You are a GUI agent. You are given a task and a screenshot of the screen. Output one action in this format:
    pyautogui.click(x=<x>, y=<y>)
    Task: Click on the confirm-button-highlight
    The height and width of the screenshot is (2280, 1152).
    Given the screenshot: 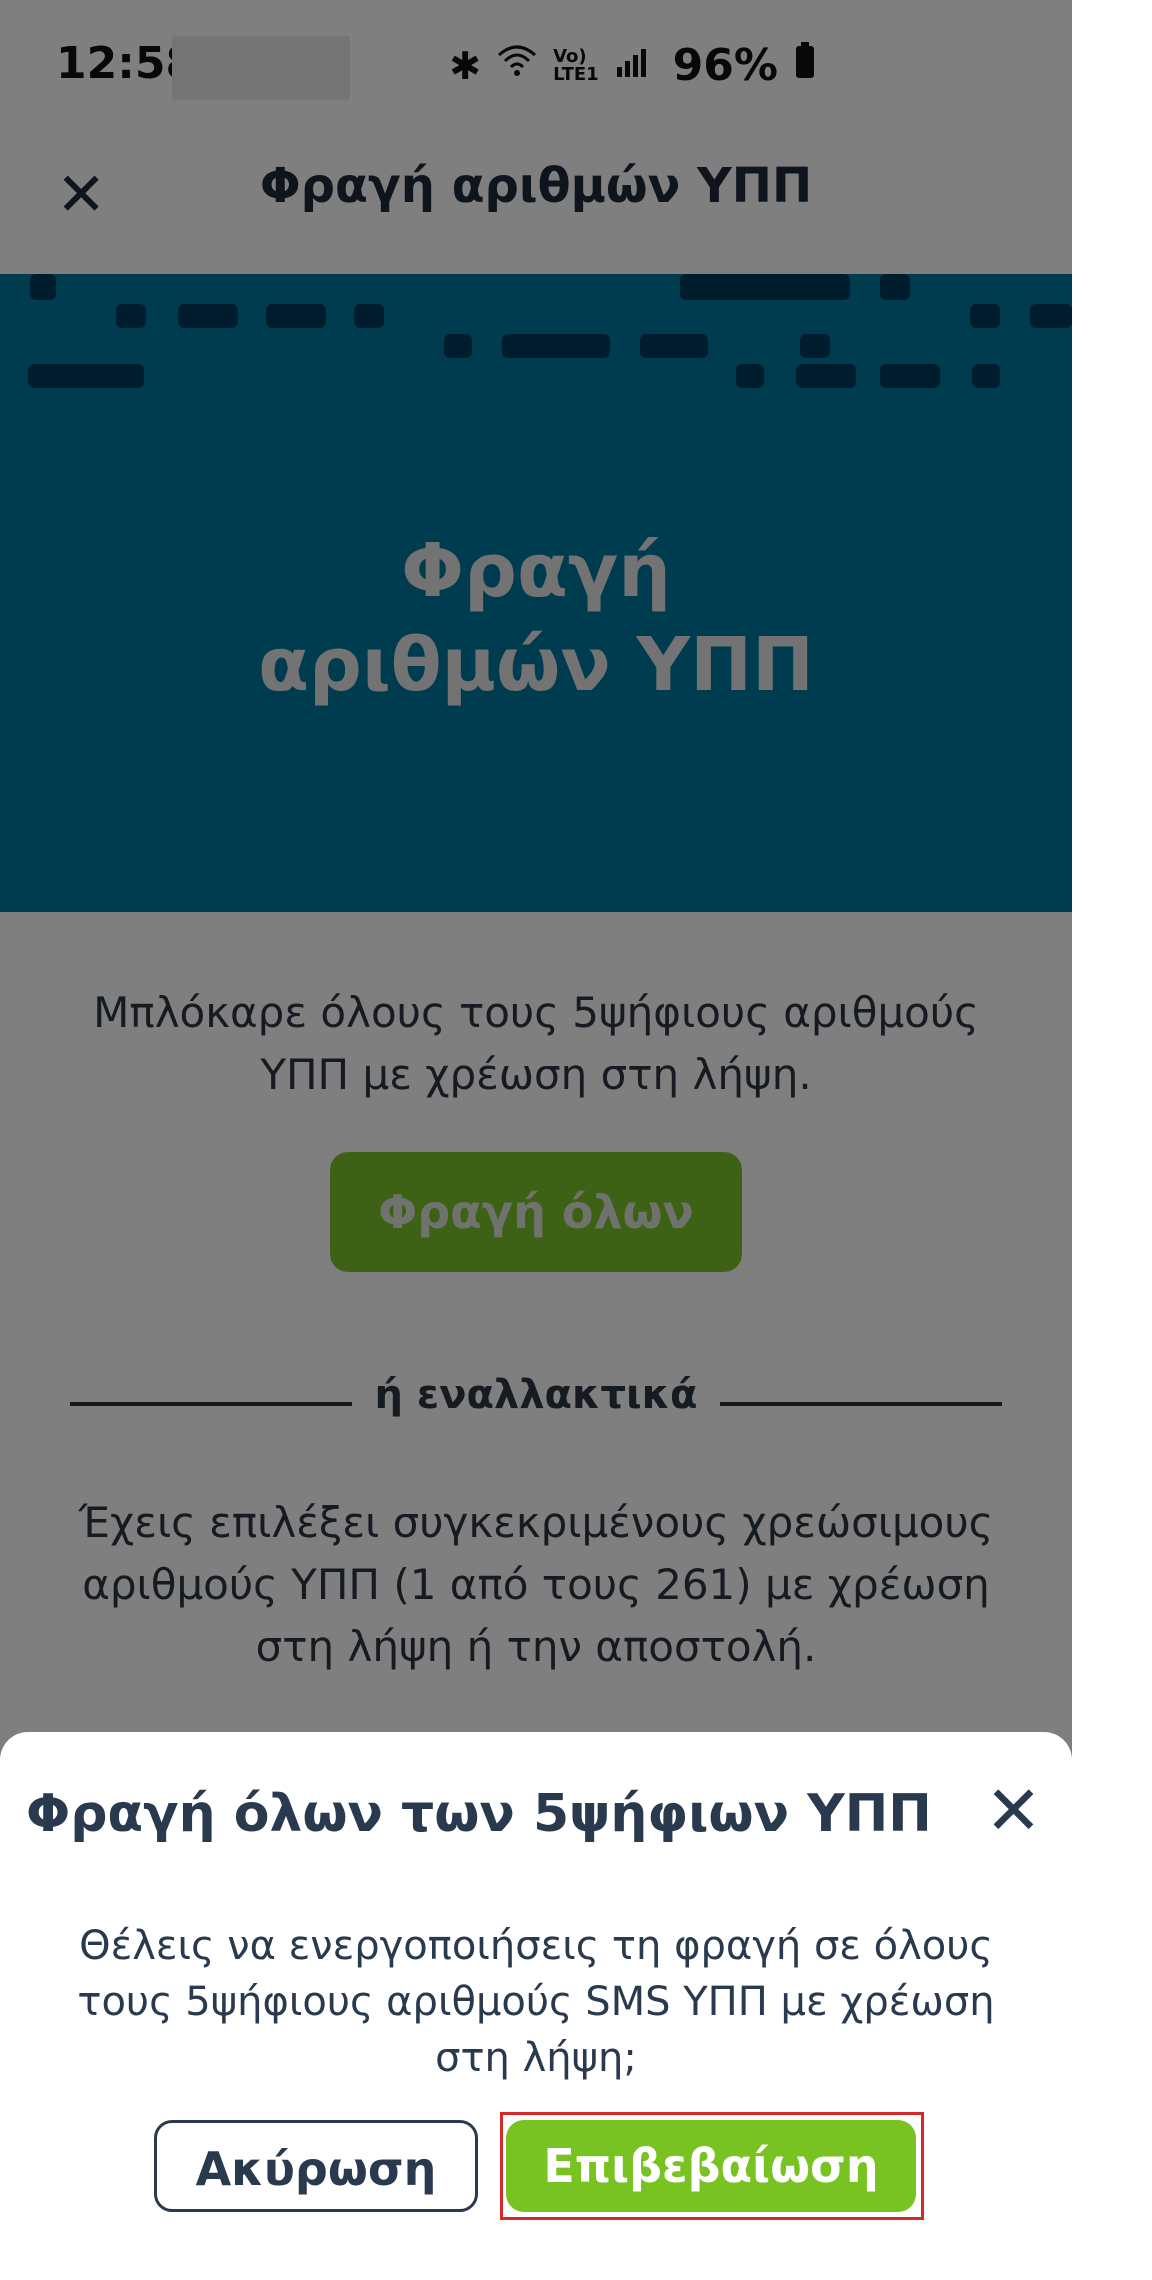 What is the action you would take?
    pyautogui.click(x=712, y=2166)
    